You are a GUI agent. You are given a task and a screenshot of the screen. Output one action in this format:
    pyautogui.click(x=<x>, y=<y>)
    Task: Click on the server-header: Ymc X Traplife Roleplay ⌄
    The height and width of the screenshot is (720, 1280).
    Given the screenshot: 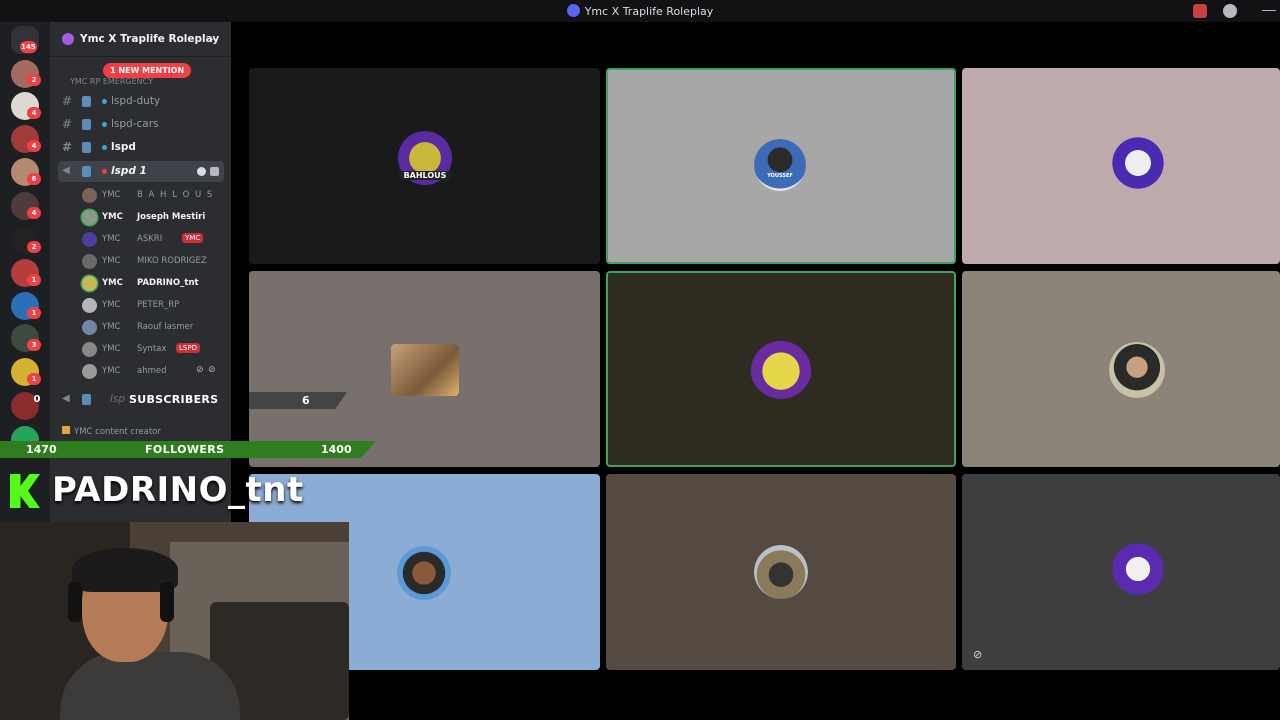 What is the action you would take?
    pyautogui.click(x=140, y=39)
    